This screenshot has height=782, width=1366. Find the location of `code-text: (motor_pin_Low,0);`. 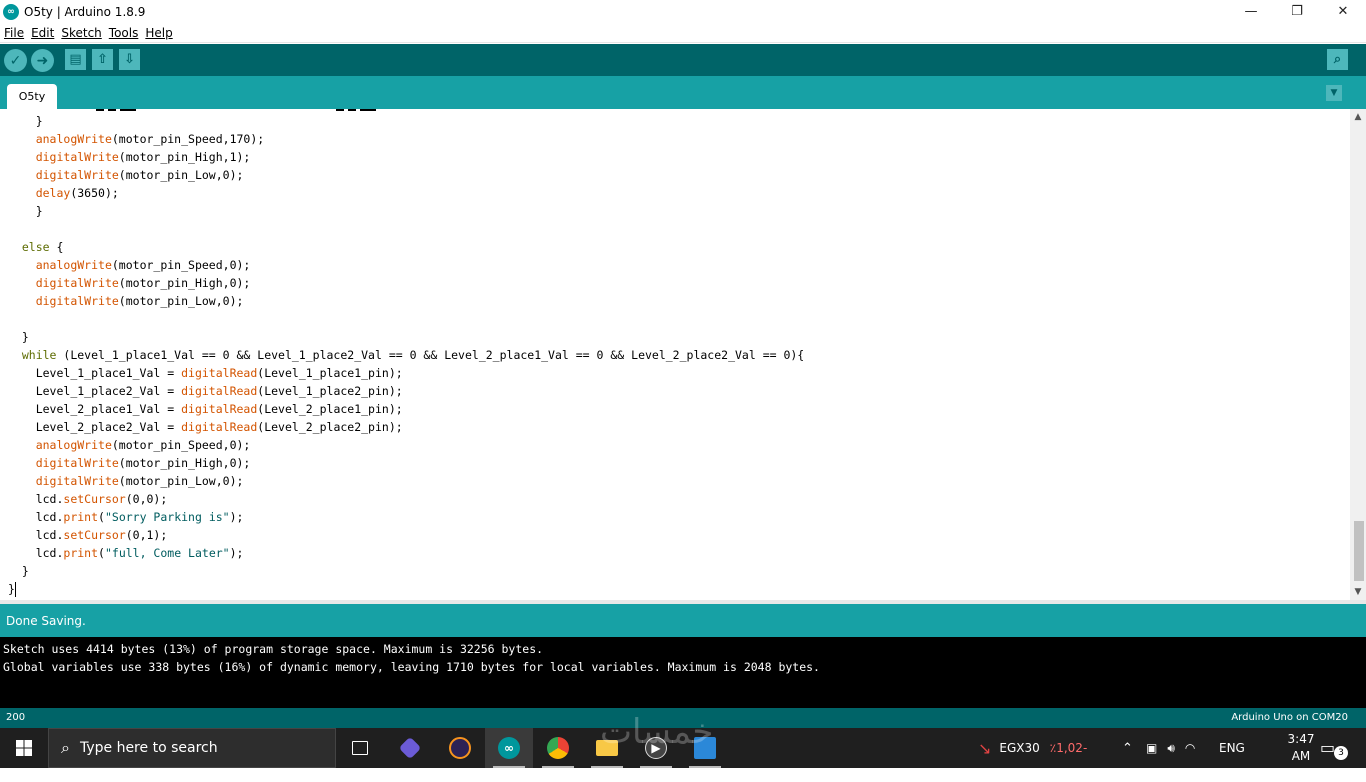

code-text: (motor_pin_Low,0); is located at coordinates (181, 175).